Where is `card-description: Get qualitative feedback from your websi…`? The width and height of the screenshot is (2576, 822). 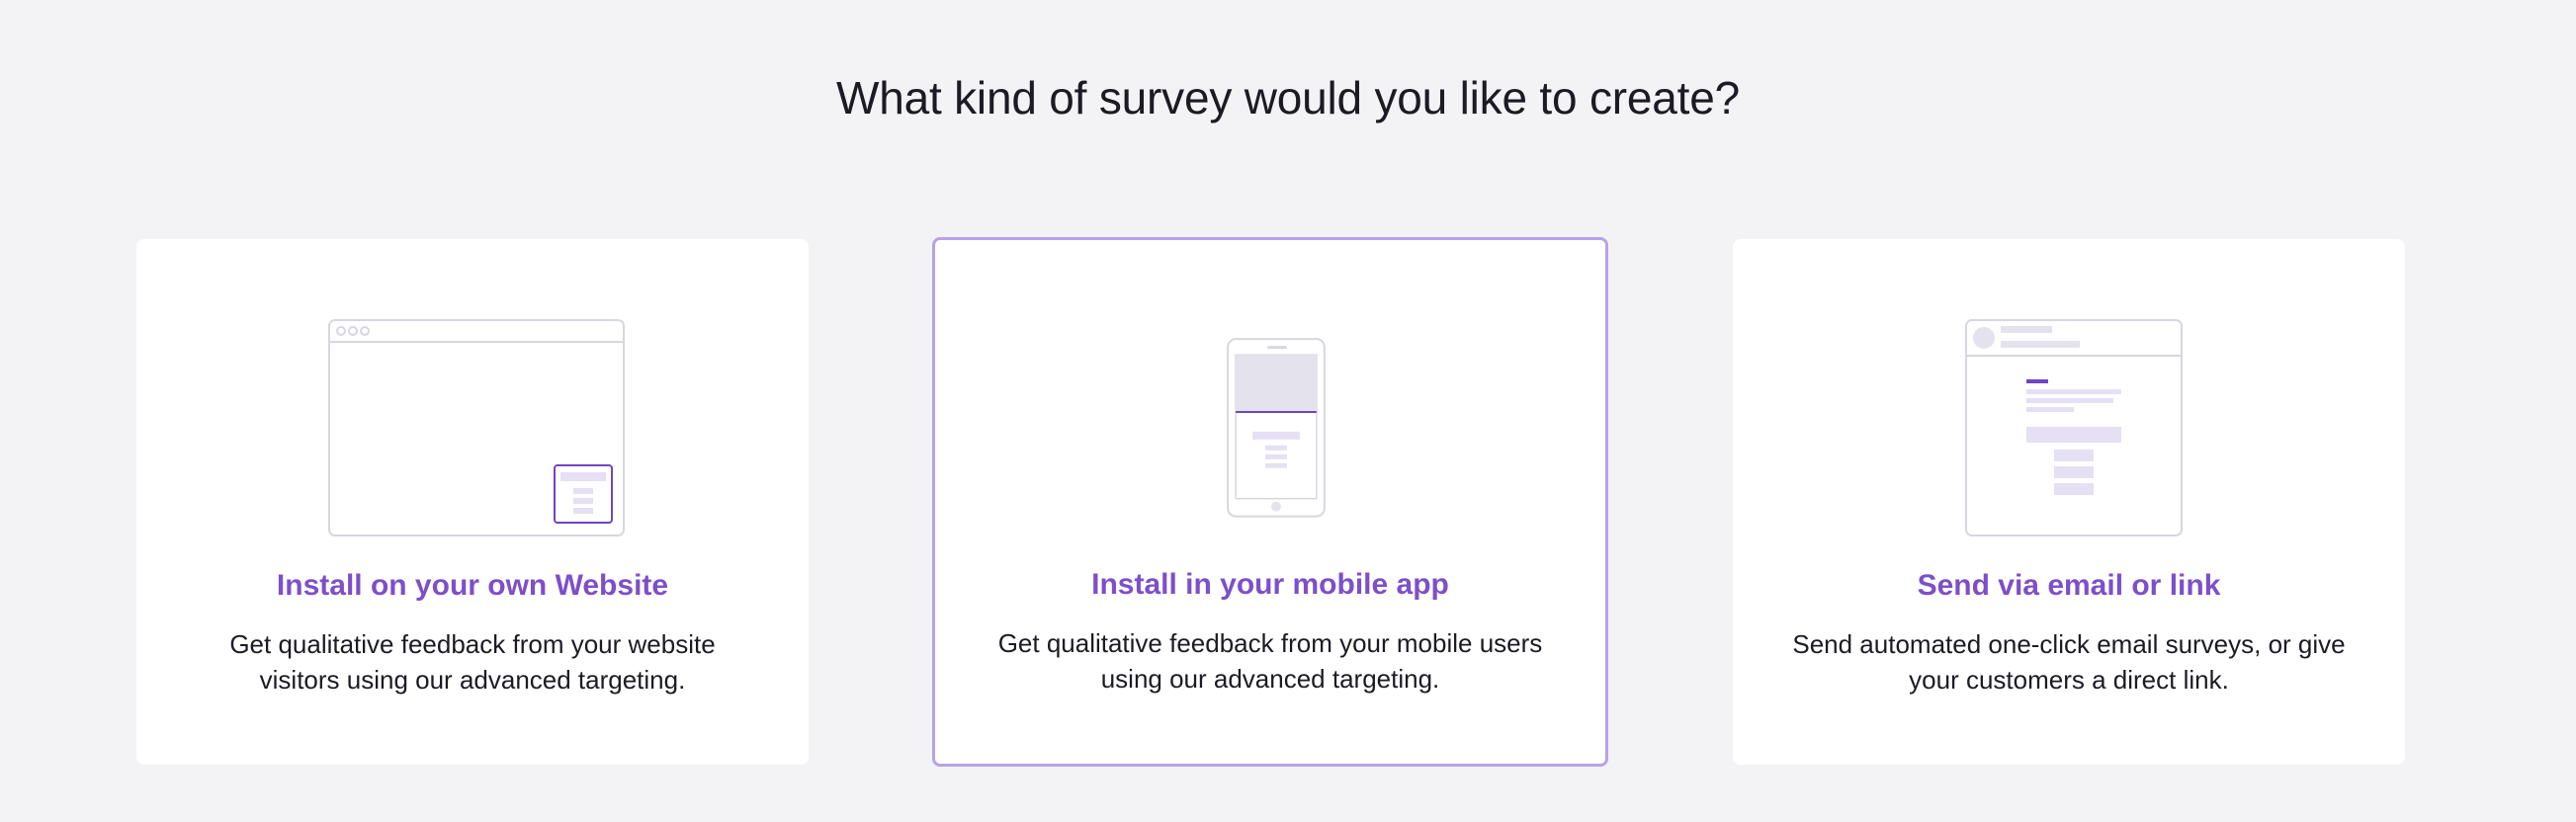 card-description: Get qualitative feedback from your websi… is located at coordinates (472, 662).